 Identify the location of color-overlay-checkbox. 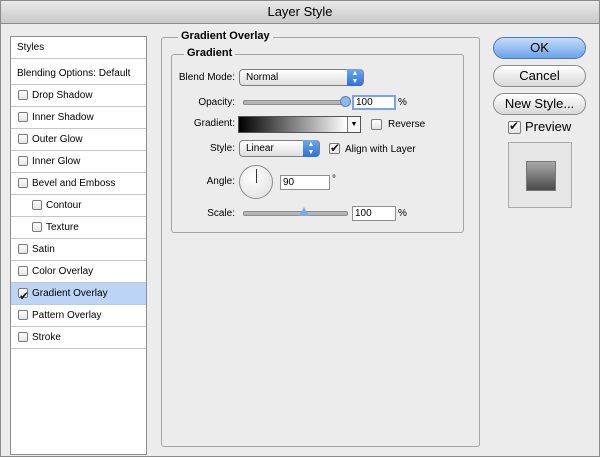
(23, 271).